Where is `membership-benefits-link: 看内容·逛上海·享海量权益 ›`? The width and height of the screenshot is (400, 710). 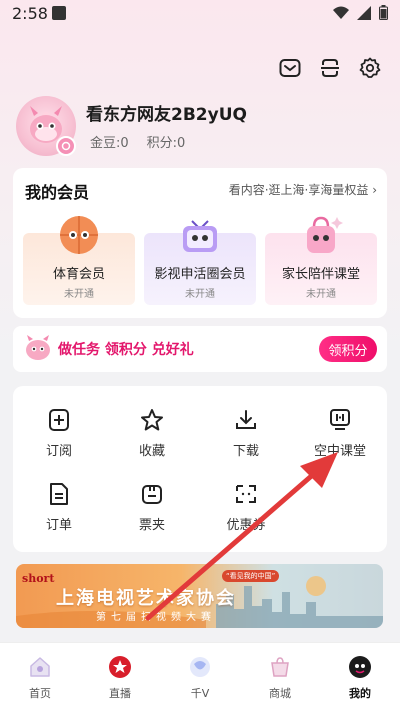
membership-benefits-link: 看内容·逛上海·享海量权益 › is located at coordinates (303, 189).